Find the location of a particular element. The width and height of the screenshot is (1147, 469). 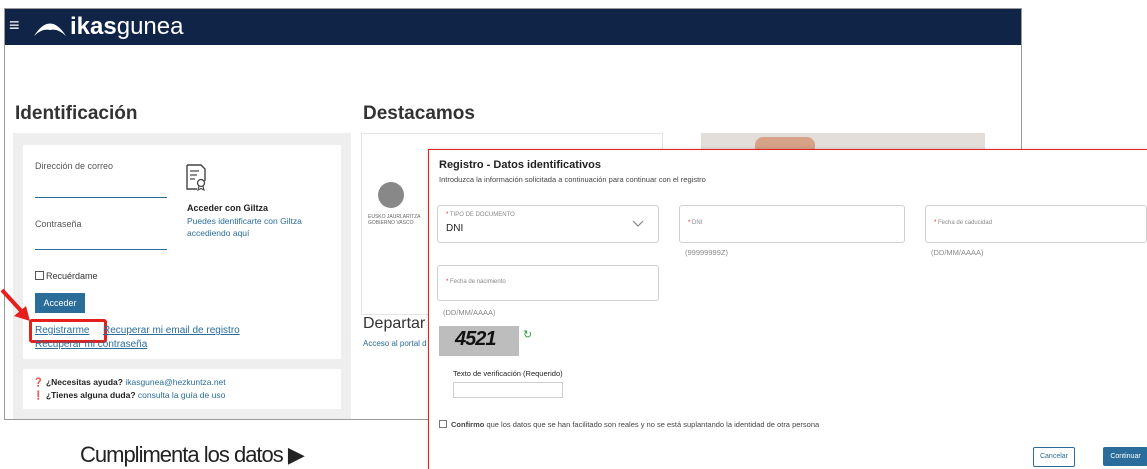

refresh-captcha-icon: ↻ is located at coordinates (527, 334).